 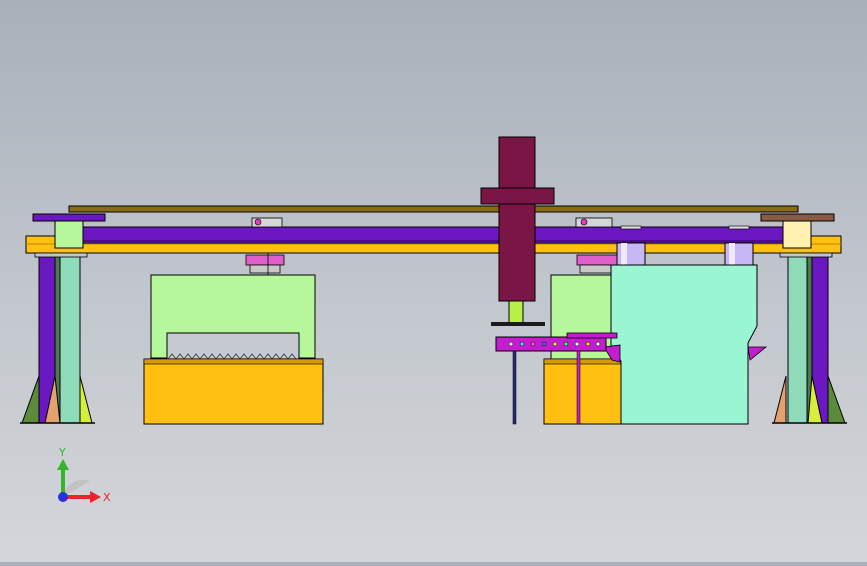 What do you see at coordinates (62, 452) in the screenshot?
I see `y-axis-label: Y` at bounding box center [62, 452].